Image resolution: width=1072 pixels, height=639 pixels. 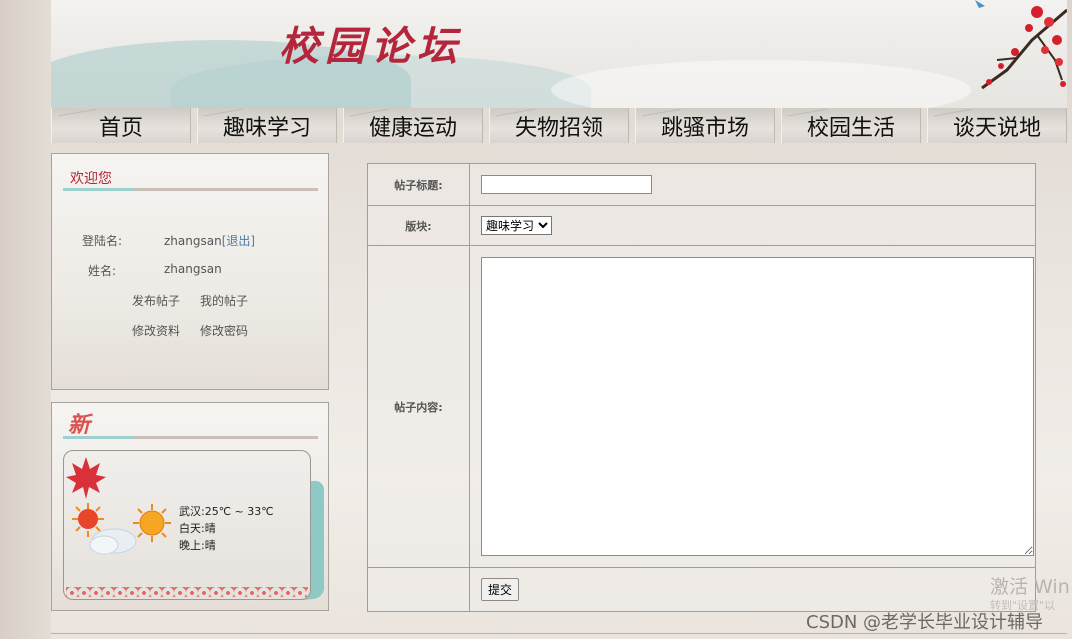 What do you see at coordinates (187, 592) in the screenshot?
I see `lace-border-decoration` at bounding box center [187, 592].